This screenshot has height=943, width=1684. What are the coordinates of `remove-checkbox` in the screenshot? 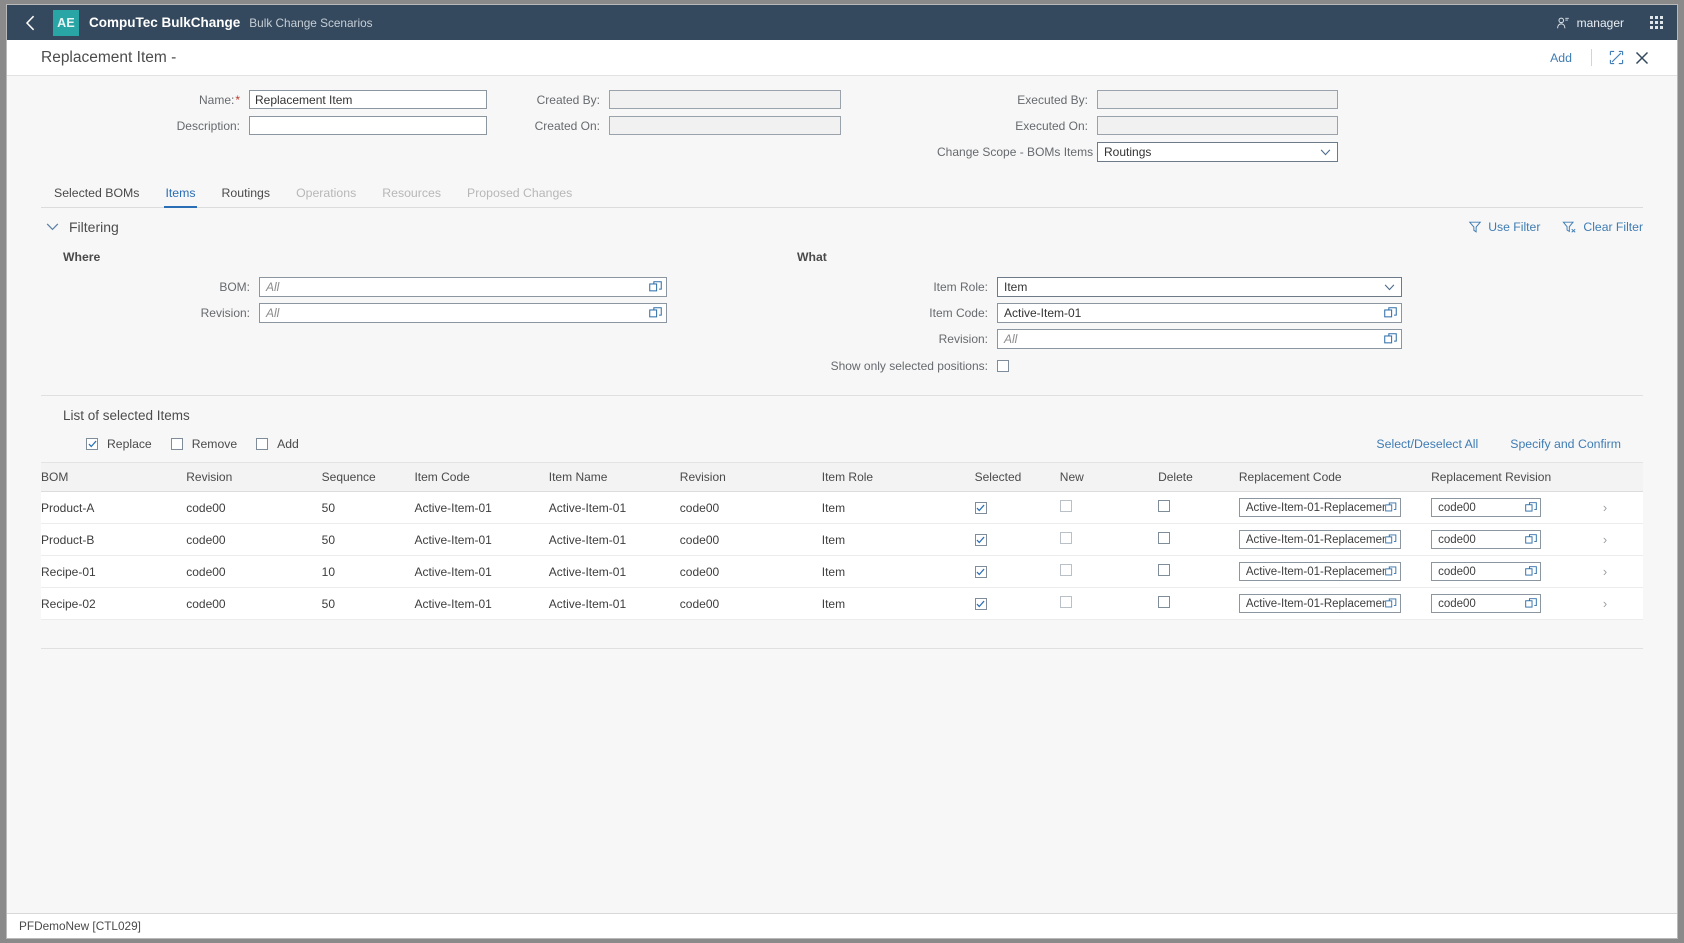 It's located at (176, 444).